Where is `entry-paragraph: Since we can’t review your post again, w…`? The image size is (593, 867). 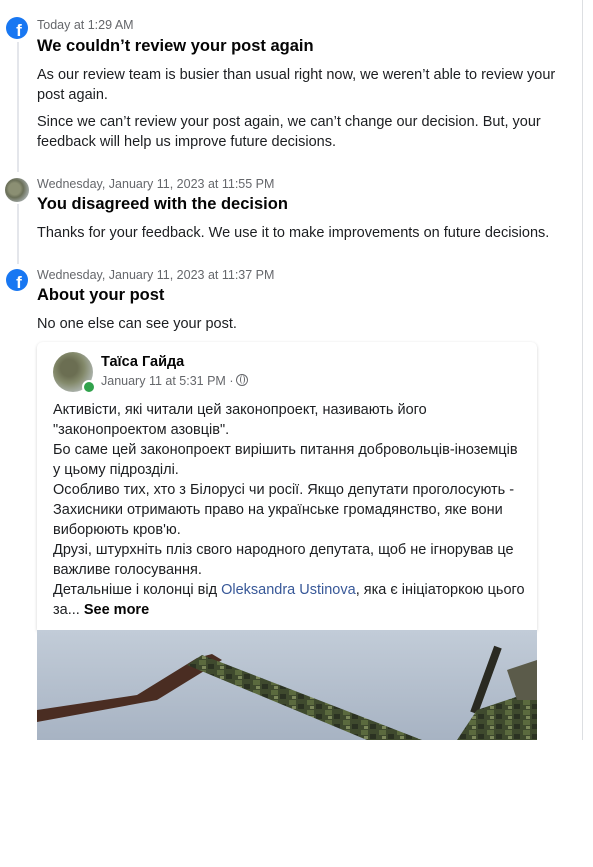 entry-paragraph: Since we can’t review your post again, w… is located at coordinates (289, 132).